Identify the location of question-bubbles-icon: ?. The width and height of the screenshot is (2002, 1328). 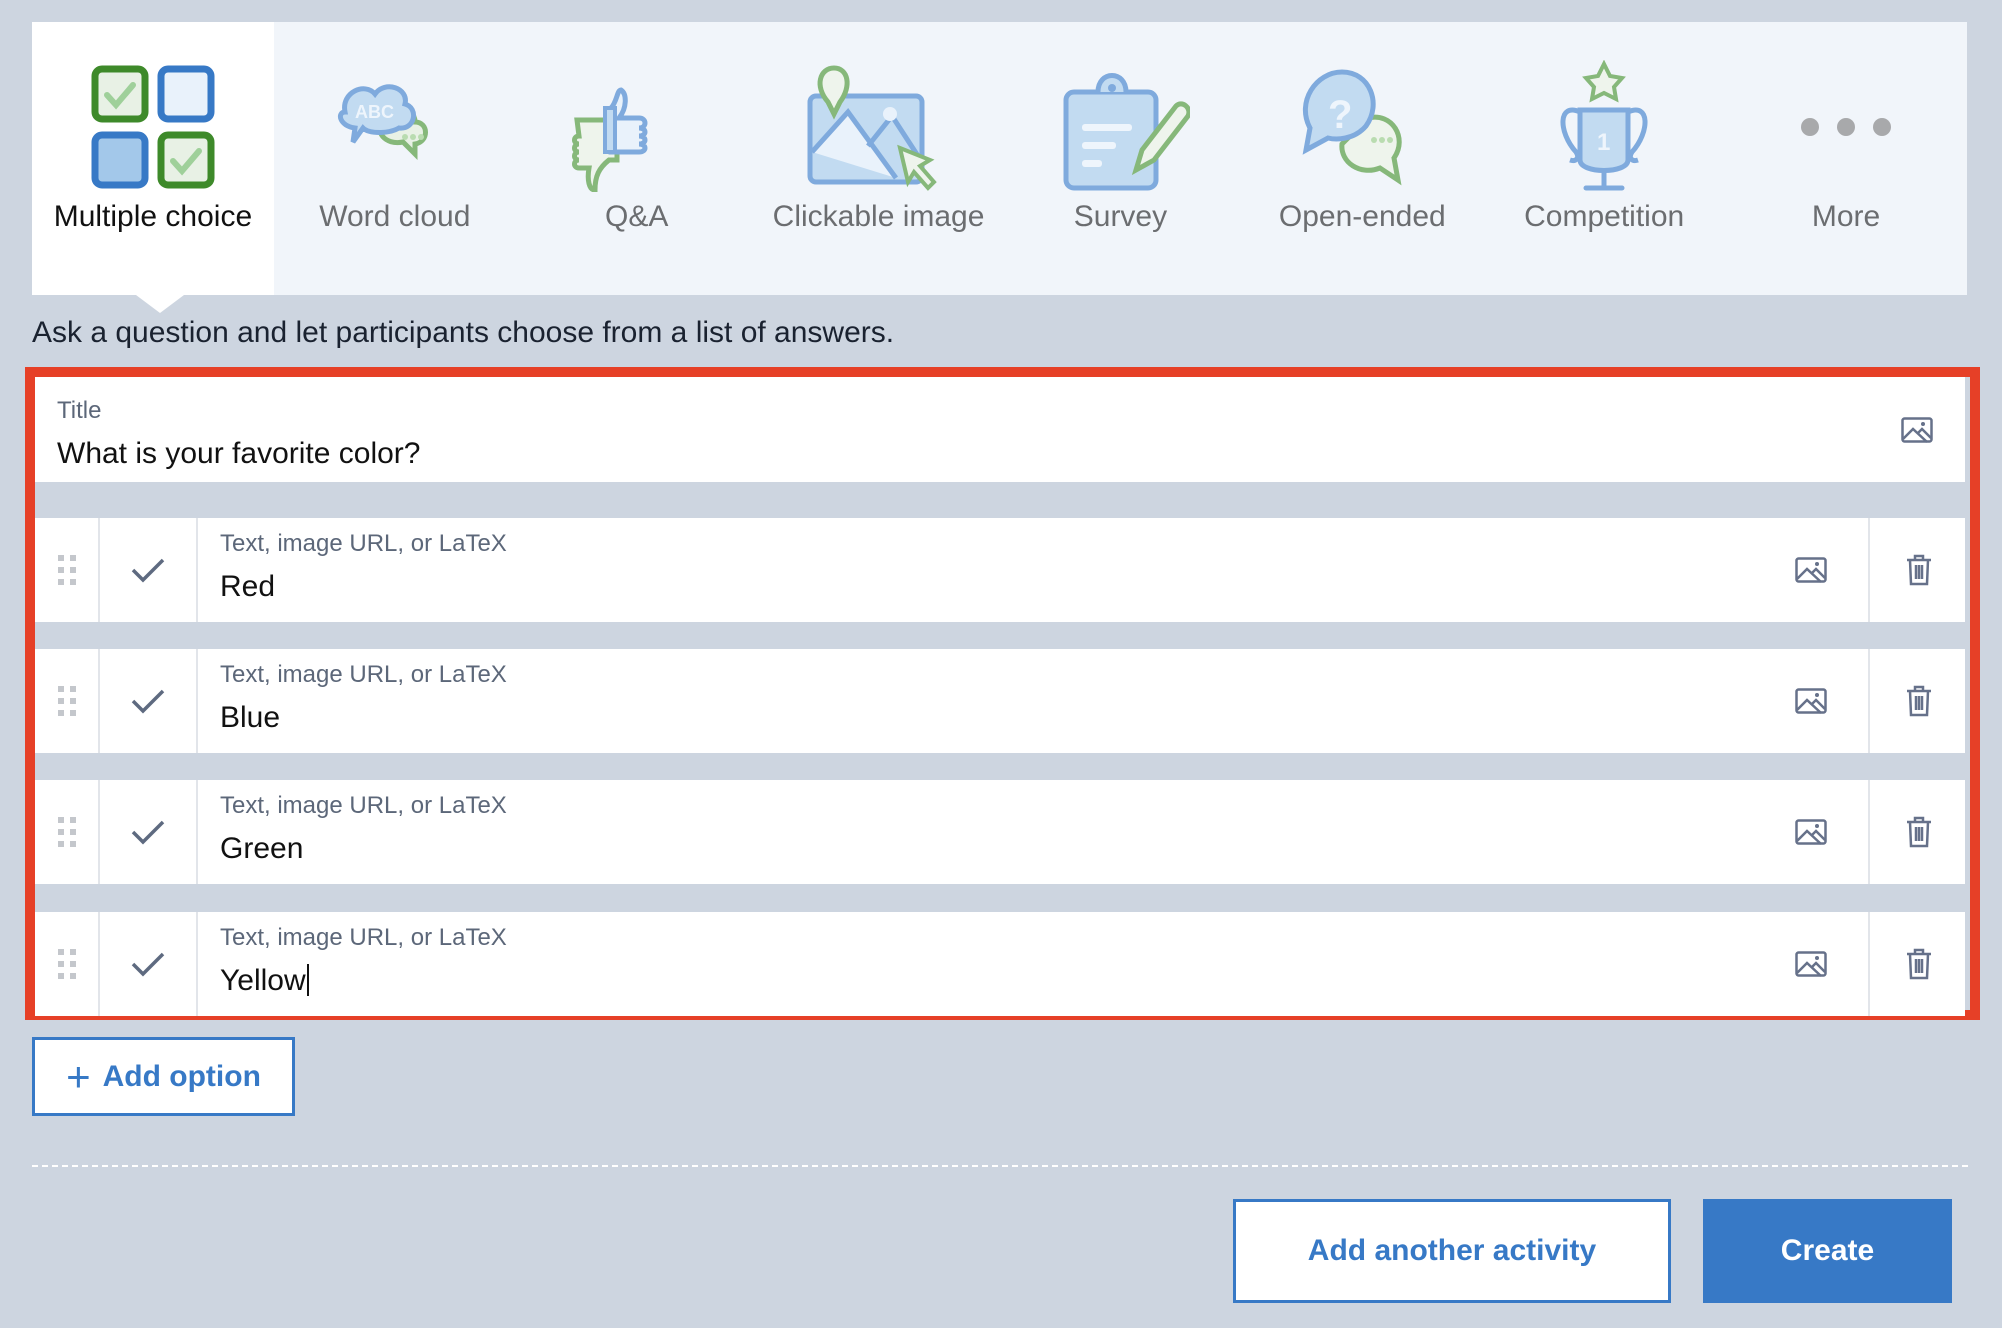
(1362, 127).